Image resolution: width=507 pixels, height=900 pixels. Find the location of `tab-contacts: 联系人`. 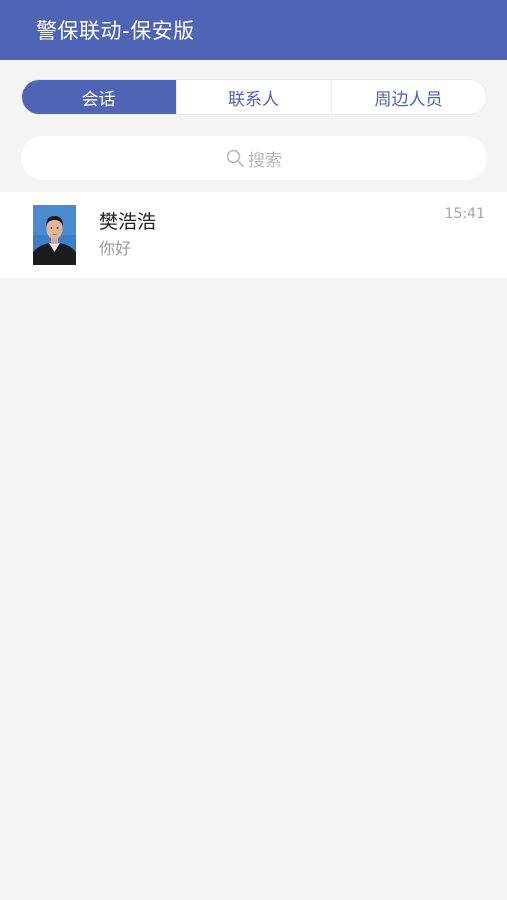

tab-contacts: 联系人 is located at coordinates (253, 97).